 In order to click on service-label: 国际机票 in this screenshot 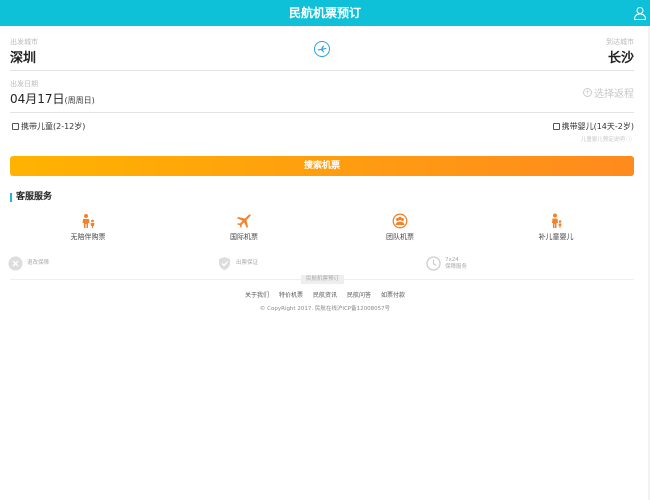, I will do `click(244, 237)`.